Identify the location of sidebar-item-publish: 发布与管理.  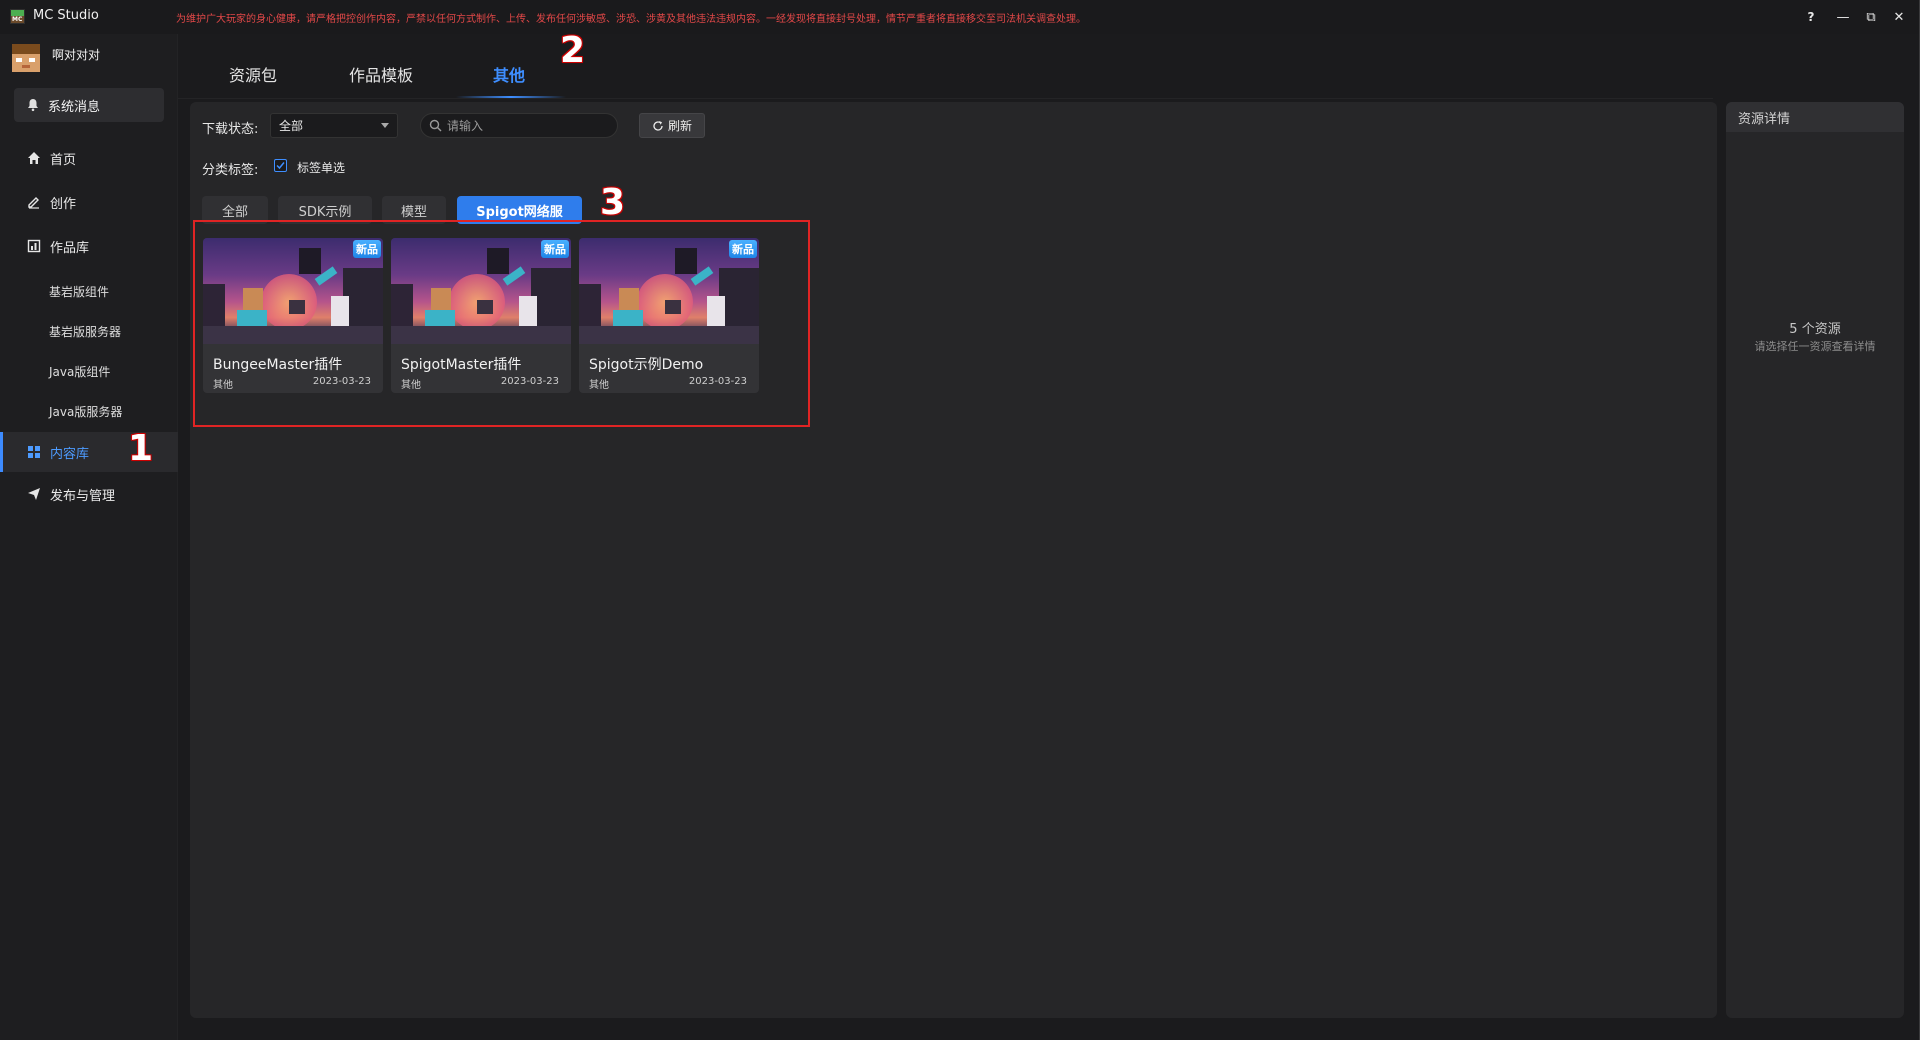
(89, 494).